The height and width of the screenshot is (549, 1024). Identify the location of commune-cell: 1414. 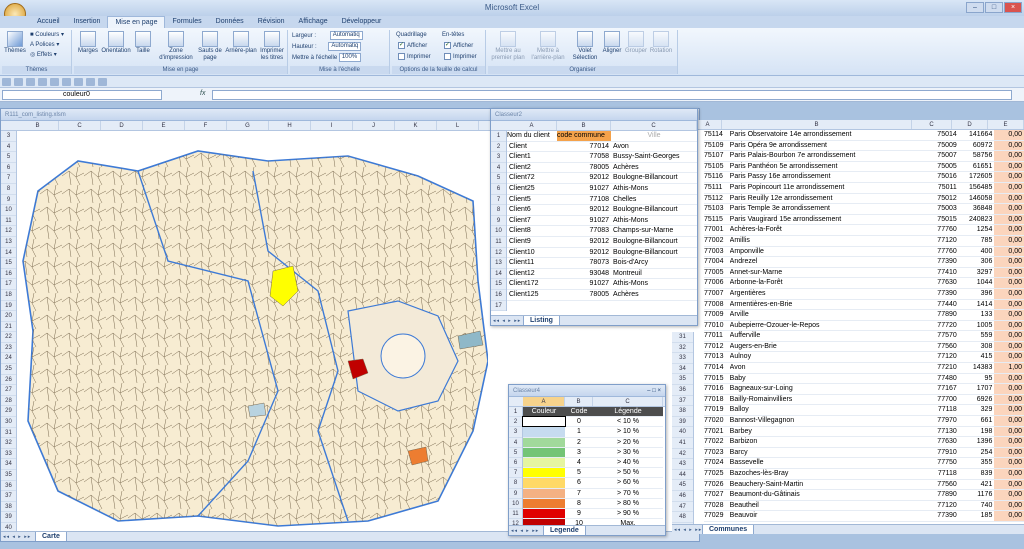
(977, 305).